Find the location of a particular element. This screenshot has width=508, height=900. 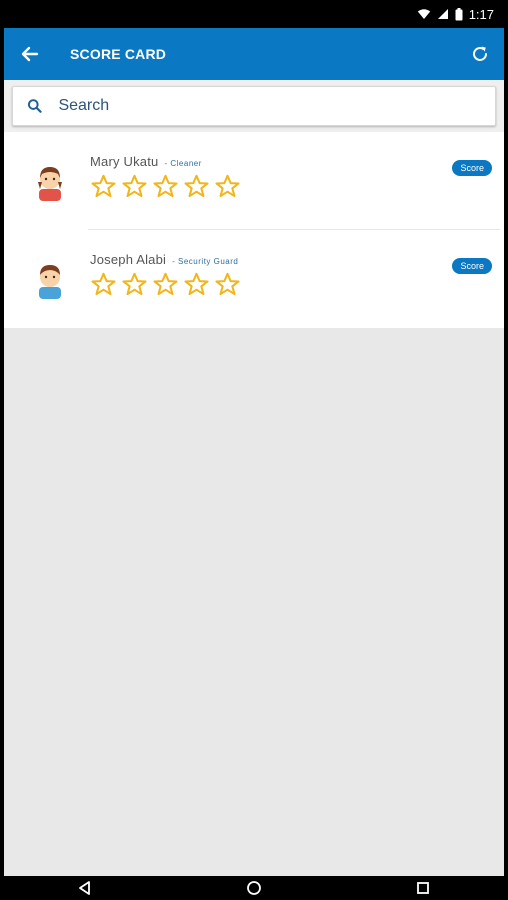

page-title: SCORE CARD is located at coordinates (118, 54).